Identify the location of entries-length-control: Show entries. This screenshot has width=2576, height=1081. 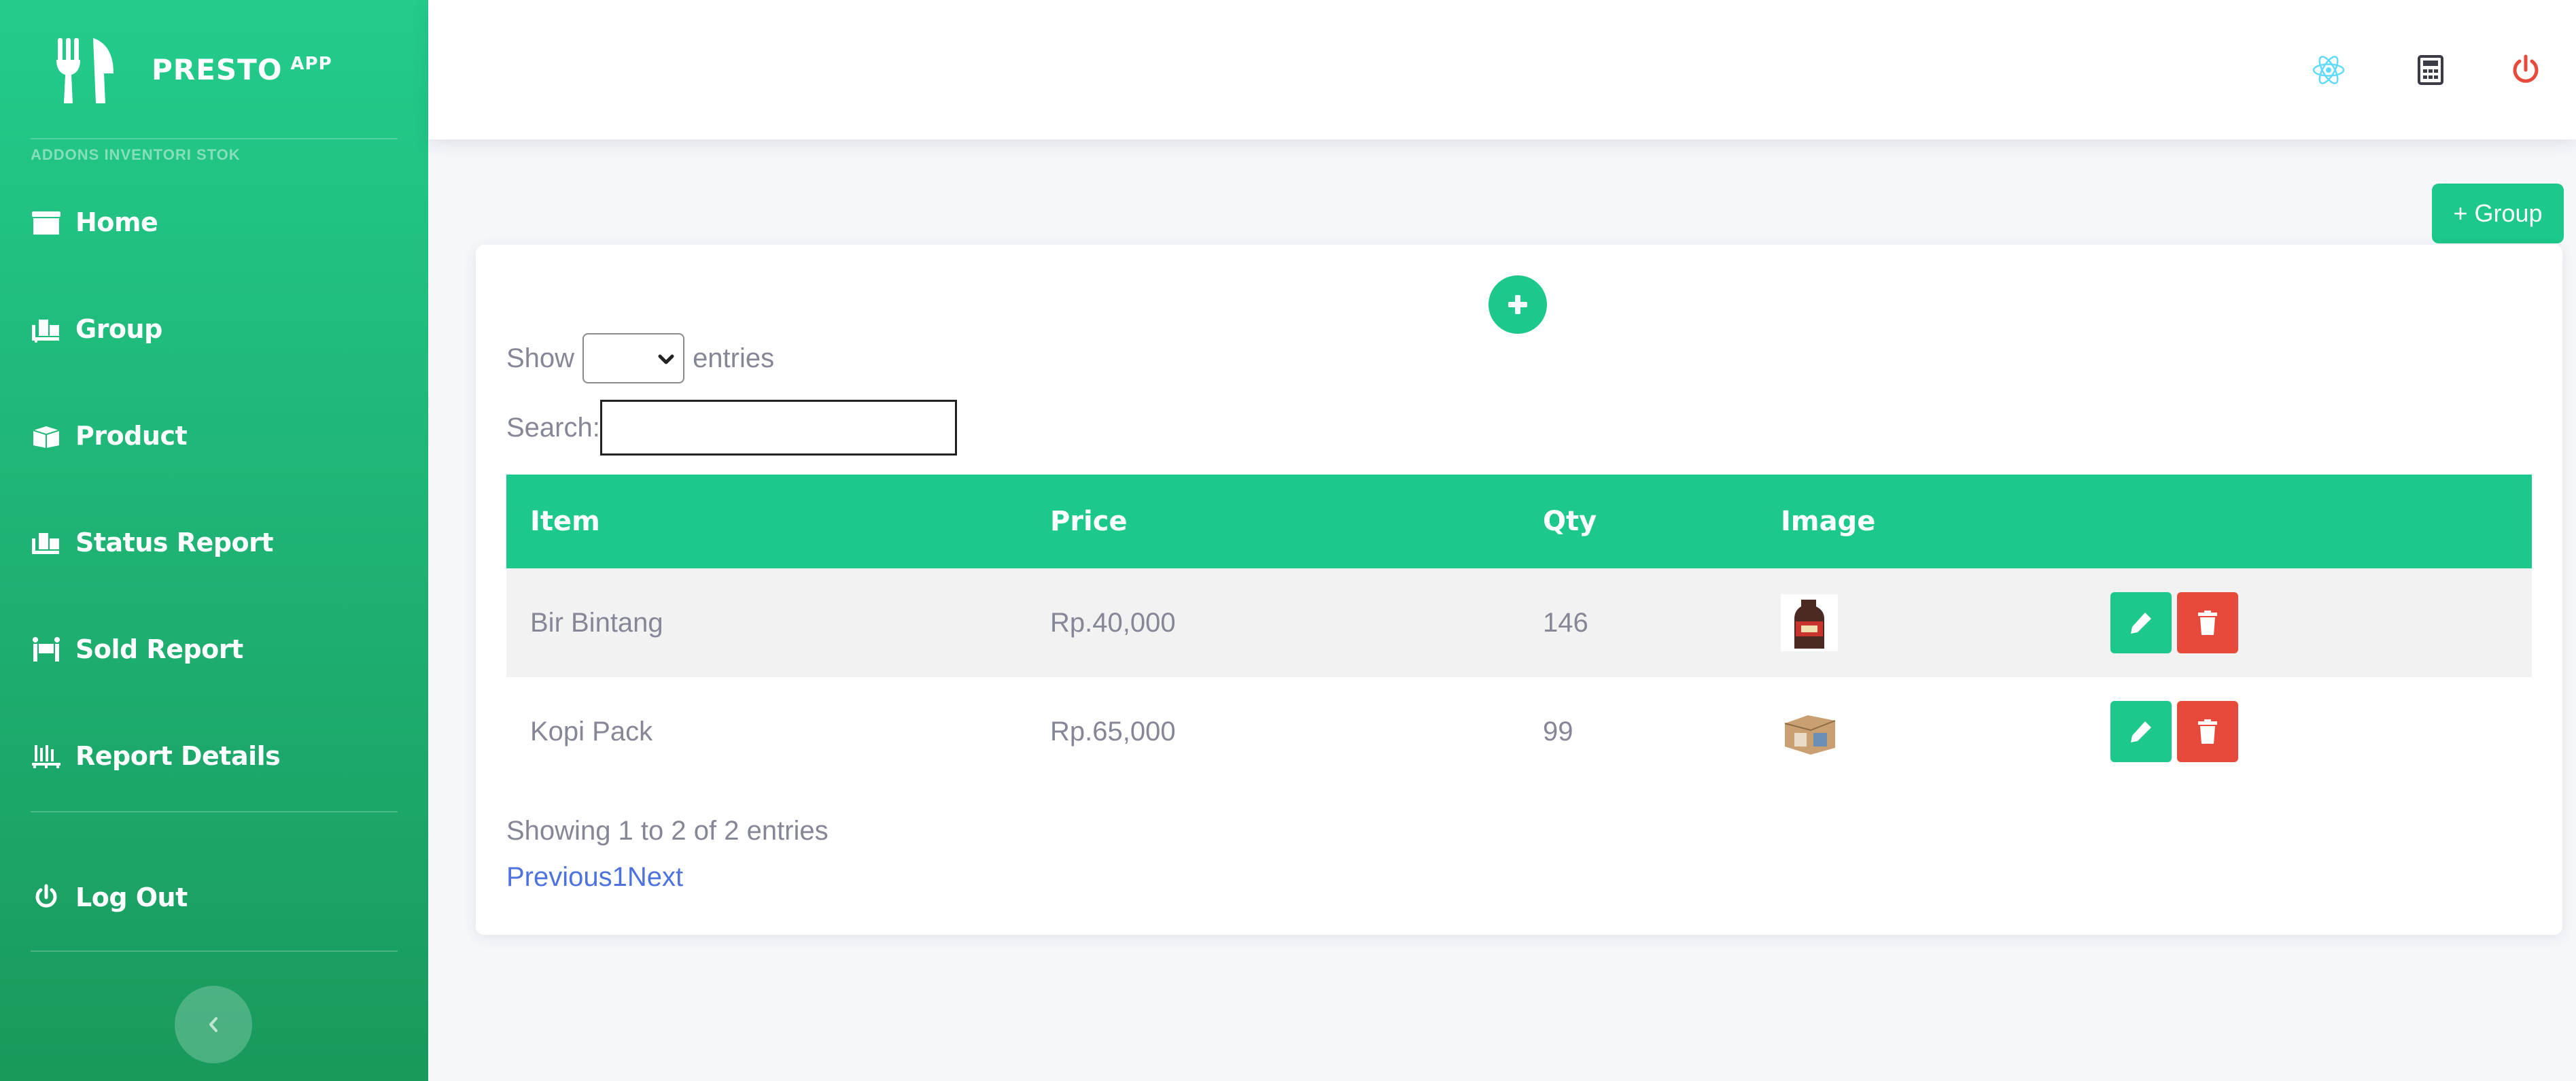
(640, 358).